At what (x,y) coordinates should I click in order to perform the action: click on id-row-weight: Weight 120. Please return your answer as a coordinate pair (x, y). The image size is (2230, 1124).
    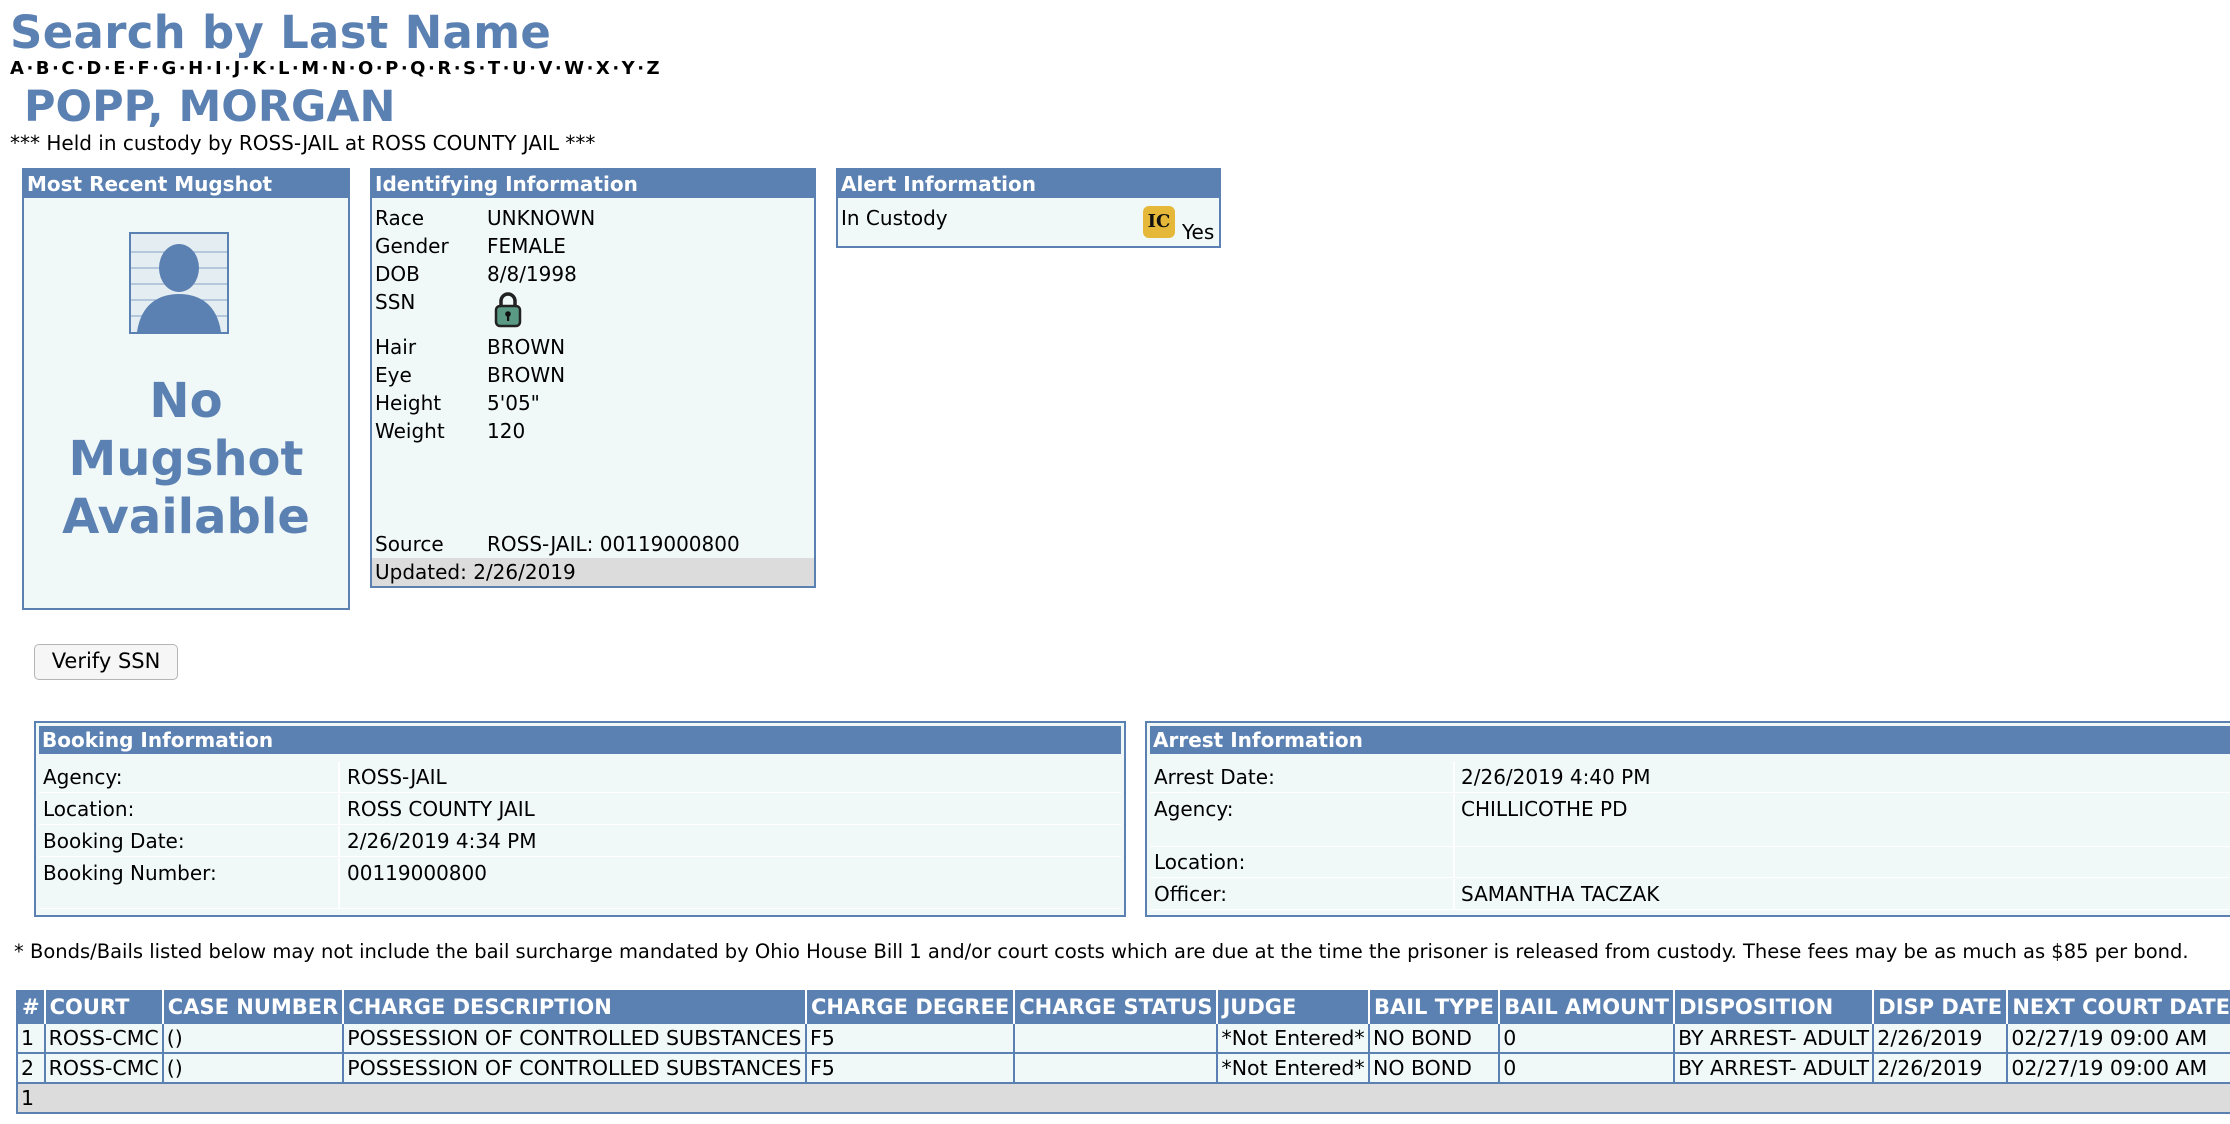
    Looking at the image, I should click on (450, 431).